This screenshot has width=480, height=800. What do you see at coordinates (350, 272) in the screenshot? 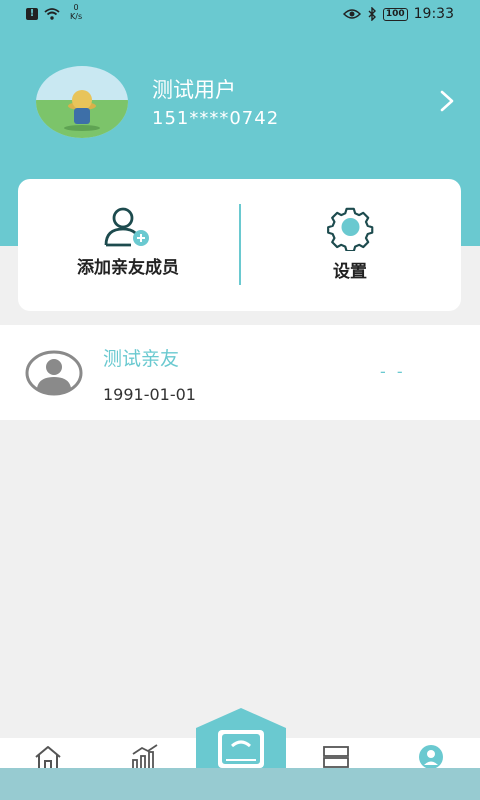
I see `settings-label: 设置` at bounding box center [350, 272].